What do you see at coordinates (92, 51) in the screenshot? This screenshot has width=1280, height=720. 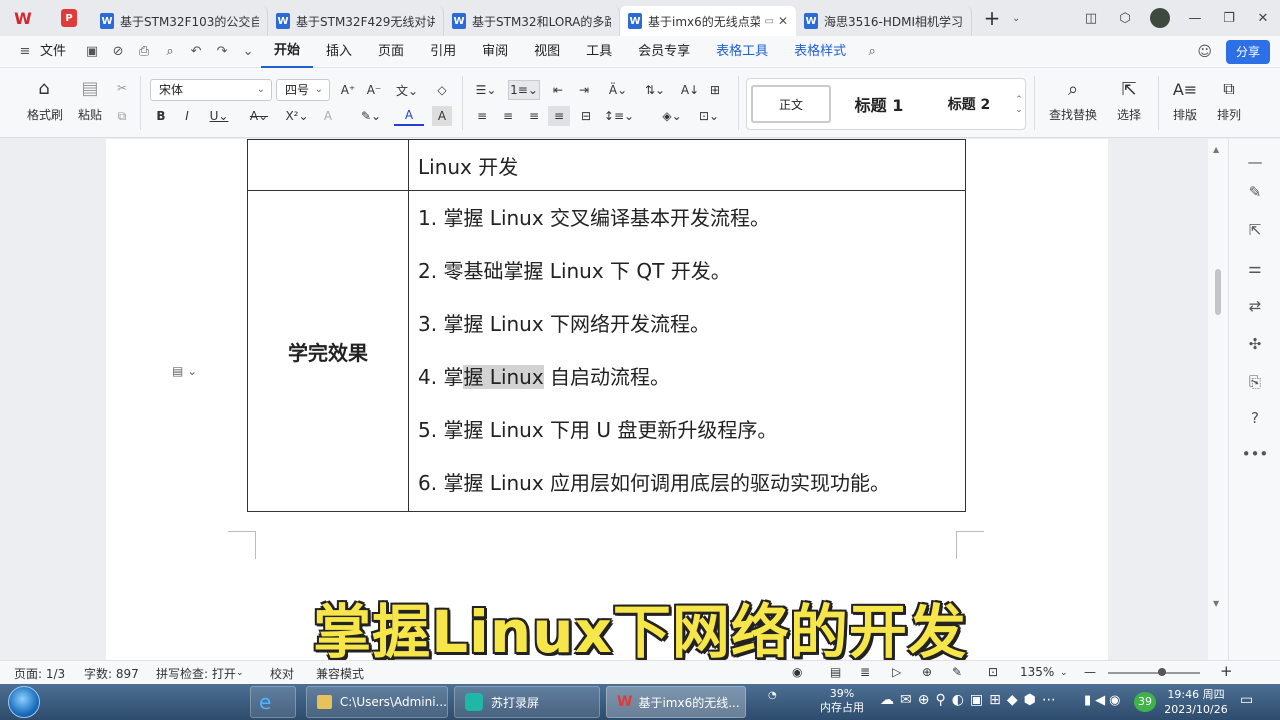 I see `save-icon: ▣` at bounding box center [92, 51].